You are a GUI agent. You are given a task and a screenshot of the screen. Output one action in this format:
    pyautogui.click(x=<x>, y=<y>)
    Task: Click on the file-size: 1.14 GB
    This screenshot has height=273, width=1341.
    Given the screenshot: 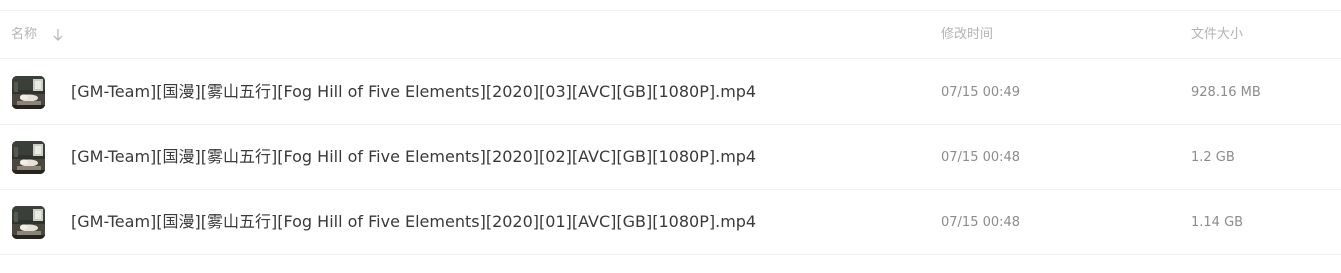 What is the action you would take?
    pyautogui.click(x=1217, y=222)
    